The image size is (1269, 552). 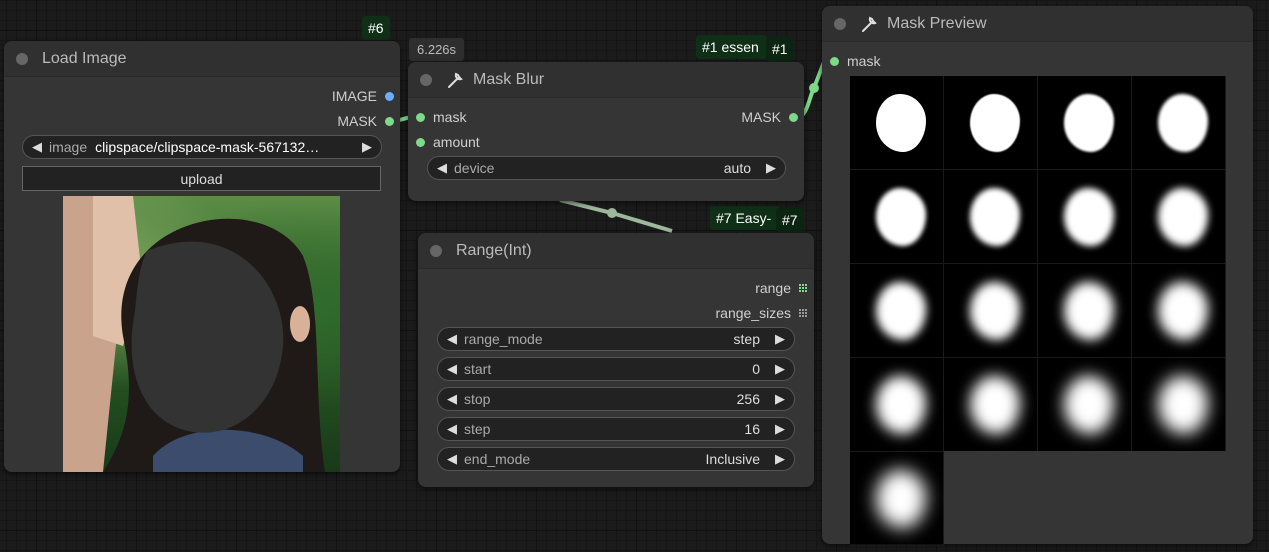 What do you see at coordinates (745, 218) in the screenshot?
I see `node-source-badge: #7 Easy-` at bounding box center [745, 218].